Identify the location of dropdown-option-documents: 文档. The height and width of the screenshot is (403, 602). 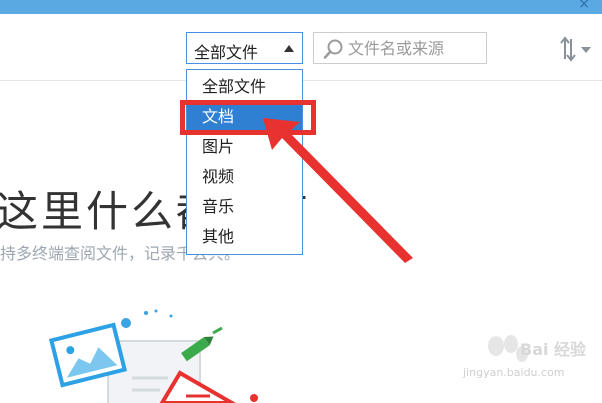
(244, 117).